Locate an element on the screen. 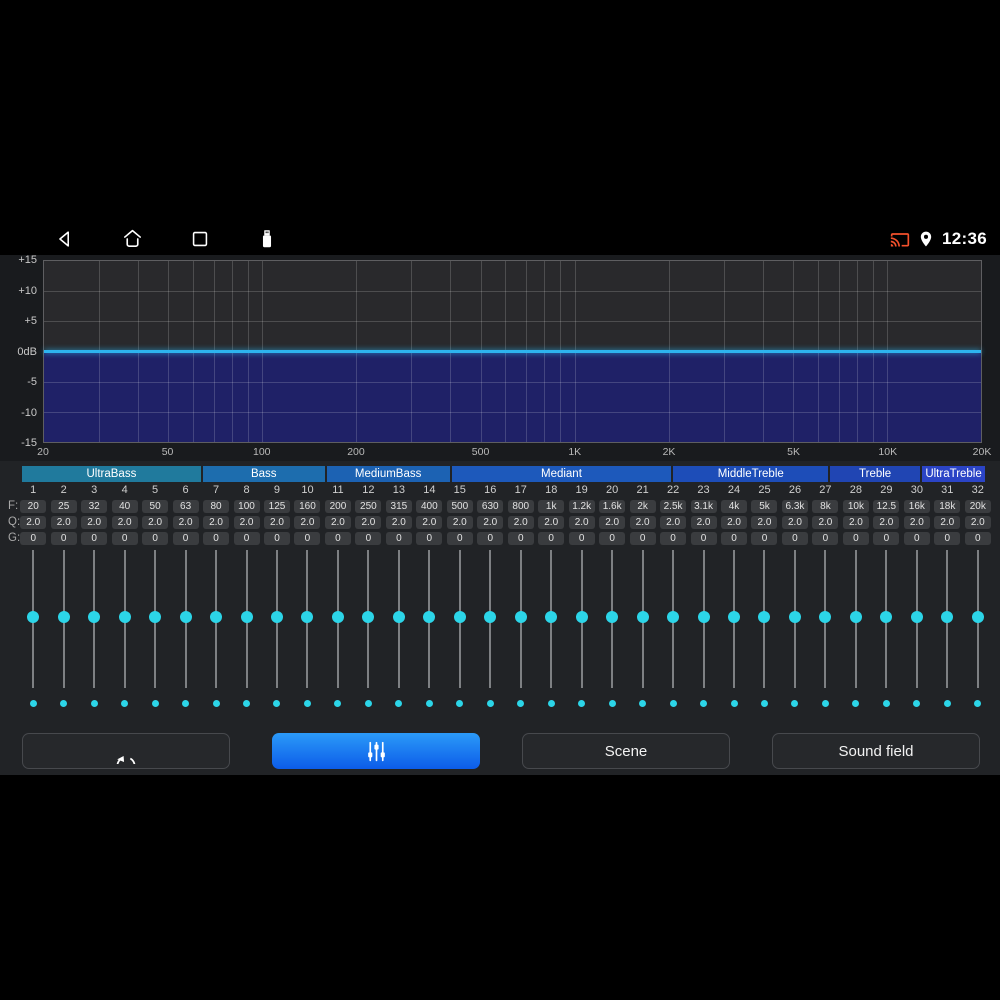 Image resolution: width=1000 pixels, height=1000 pixels. channel-column: 5 is located at coordinates (155, 490).